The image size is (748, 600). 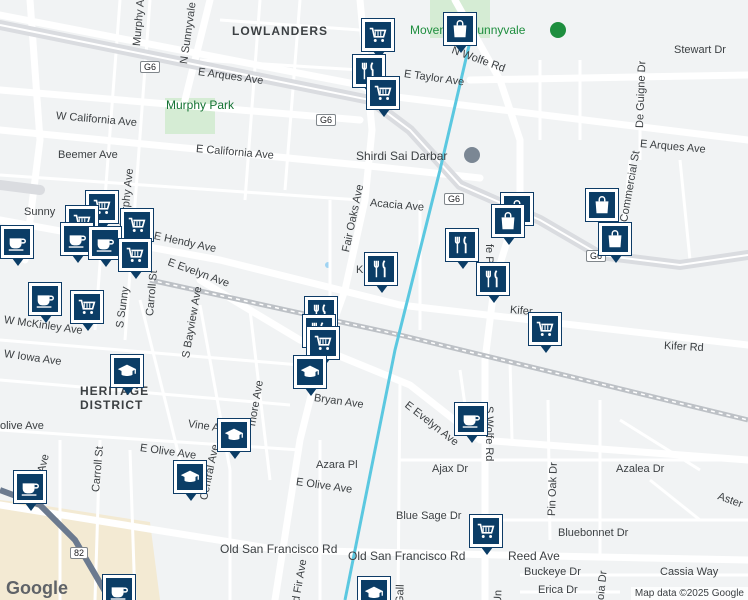 I want to click on street-label-stewart: Stewart Dr, so click(x=700, y=50).